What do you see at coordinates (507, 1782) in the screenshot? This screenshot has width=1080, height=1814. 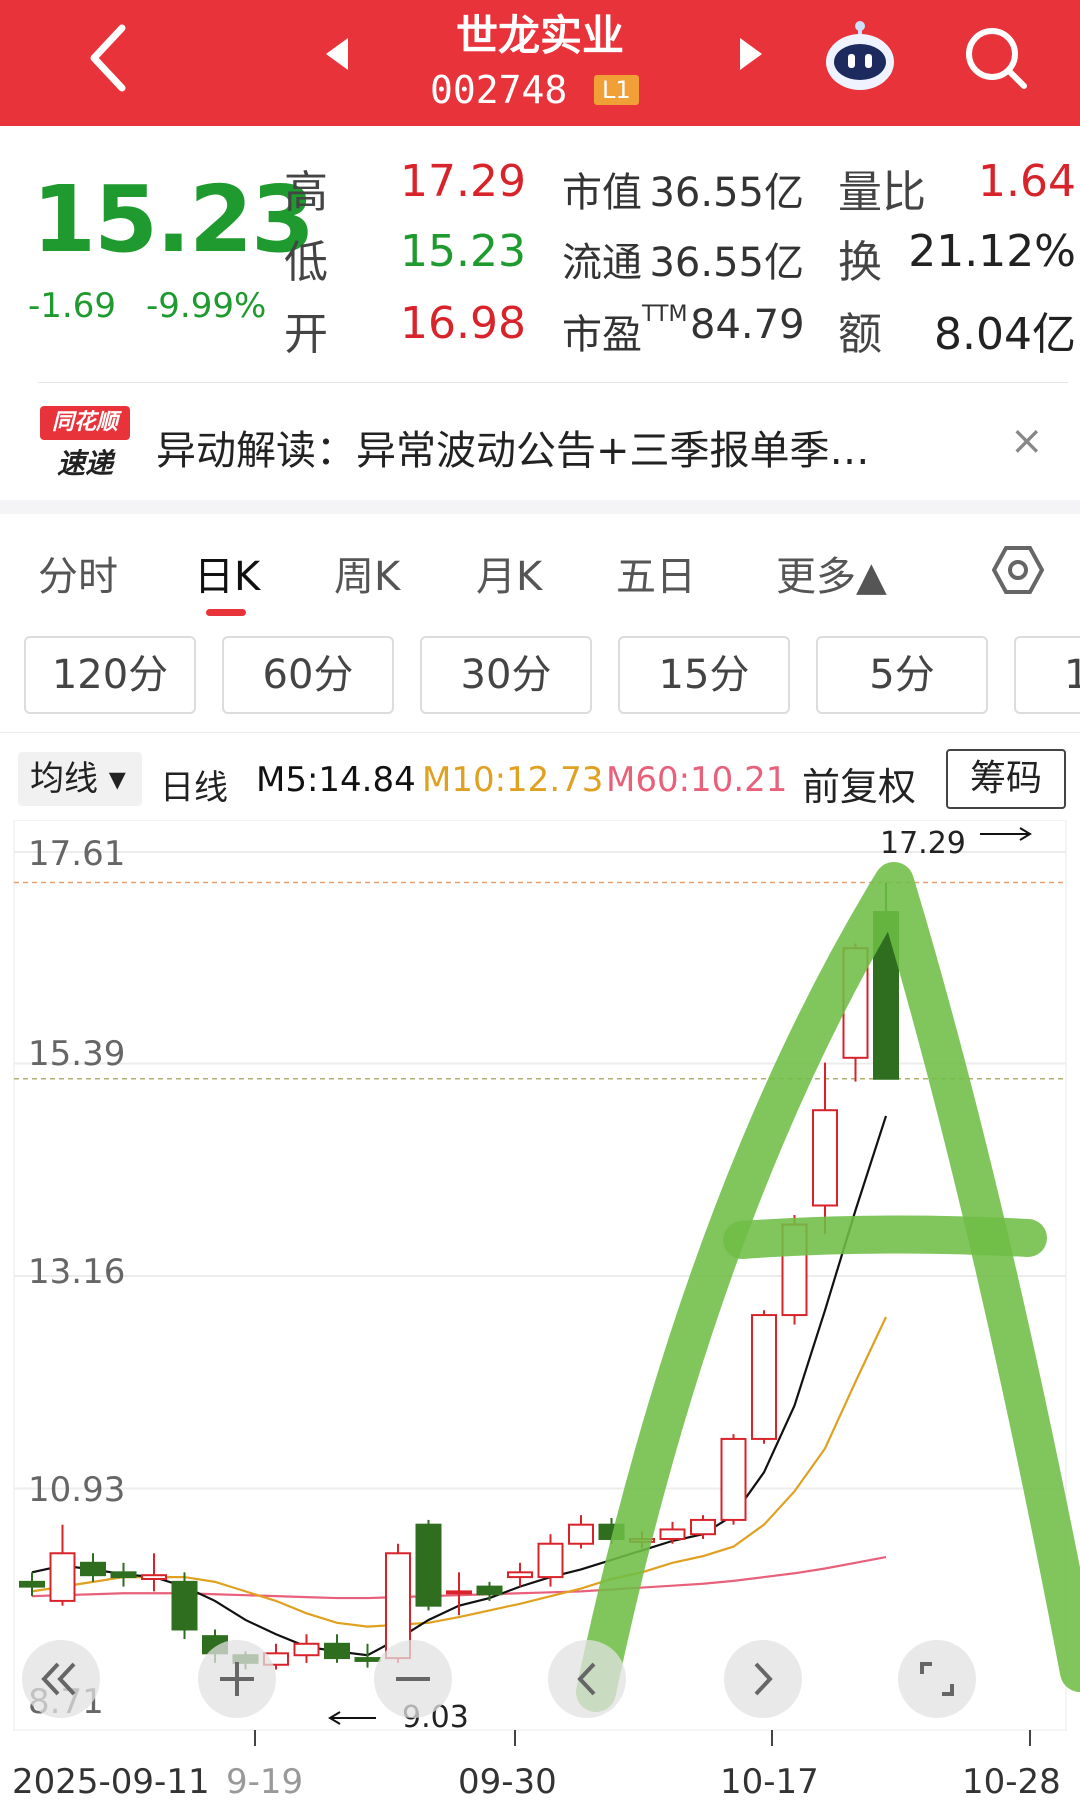 I see `x-tick-label: 09-30` at bounding box center [507, 1782].